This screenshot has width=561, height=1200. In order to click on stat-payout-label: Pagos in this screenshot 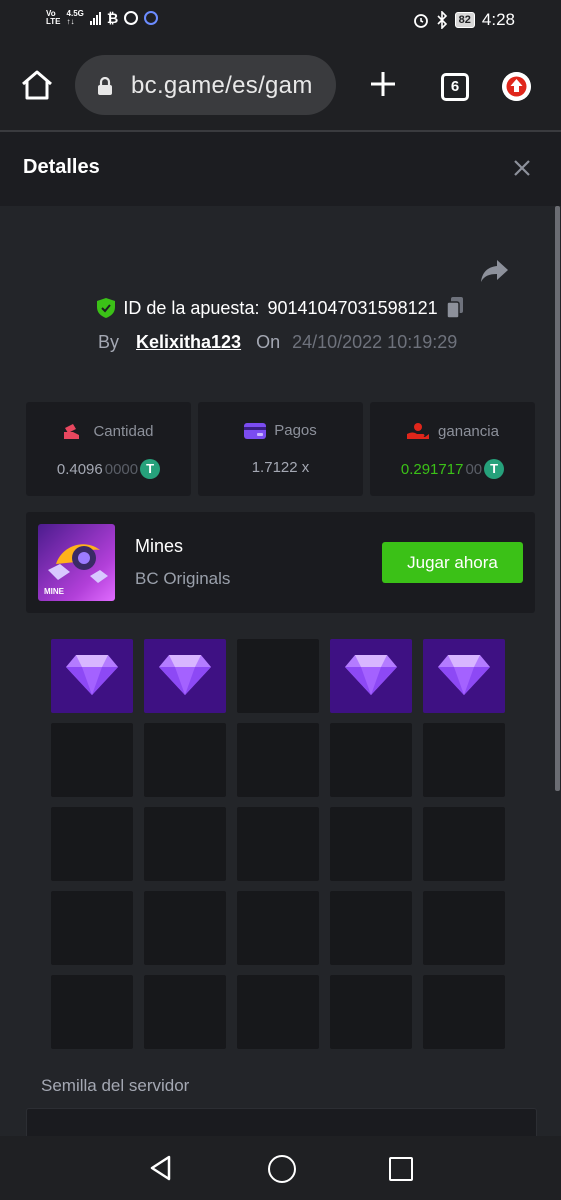, I will do `click(295, 430)`.